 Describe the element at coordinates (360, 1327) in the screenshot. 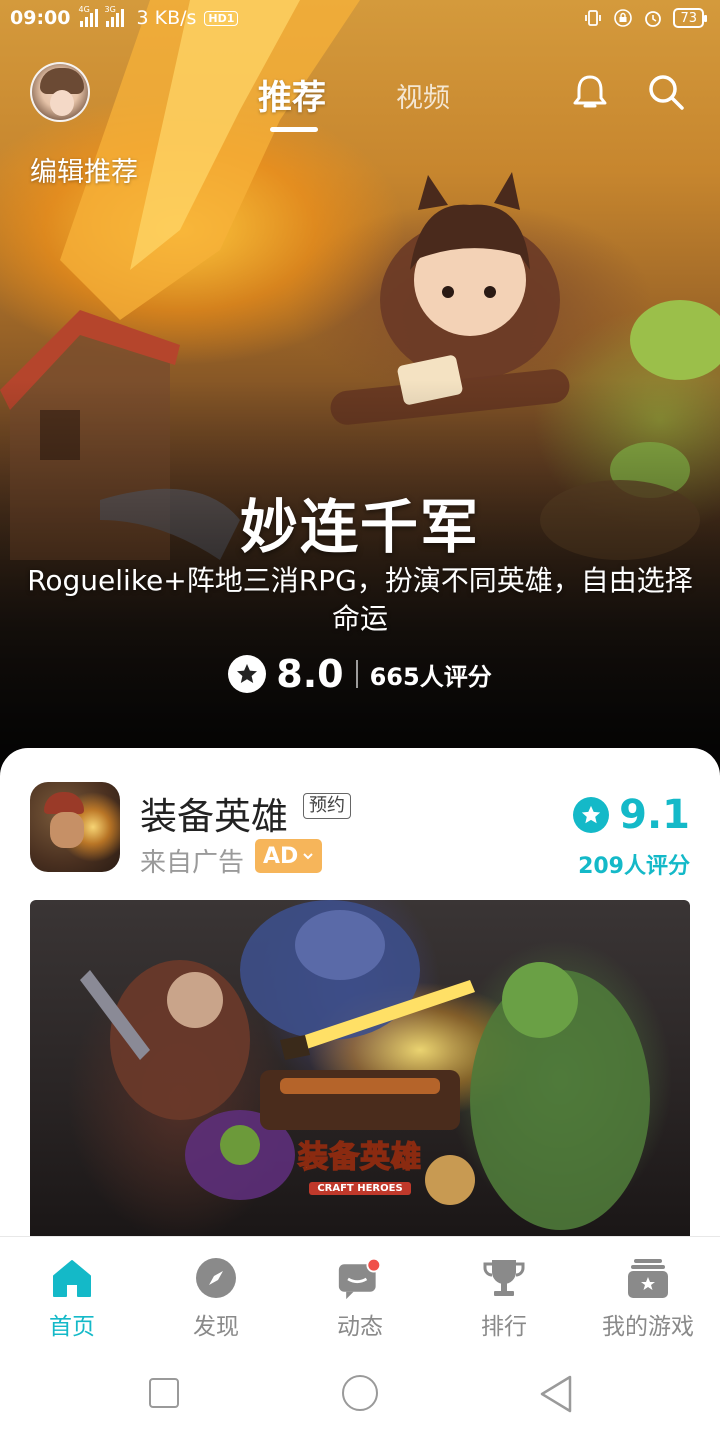

I see `nav-label-feed: 动态` at that location.